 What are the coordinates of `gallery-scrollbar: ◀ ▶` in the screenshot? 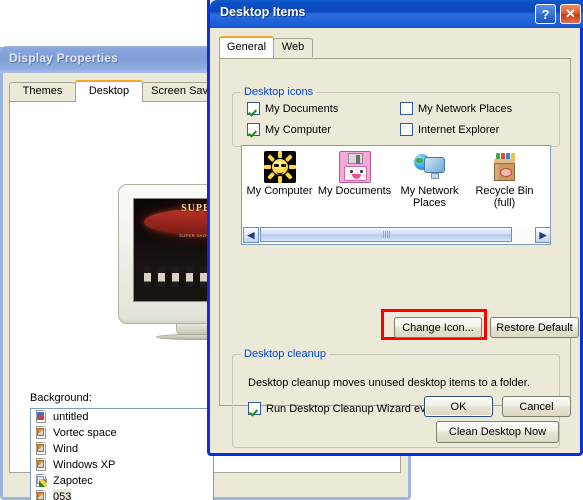 It's located at (396, 235).